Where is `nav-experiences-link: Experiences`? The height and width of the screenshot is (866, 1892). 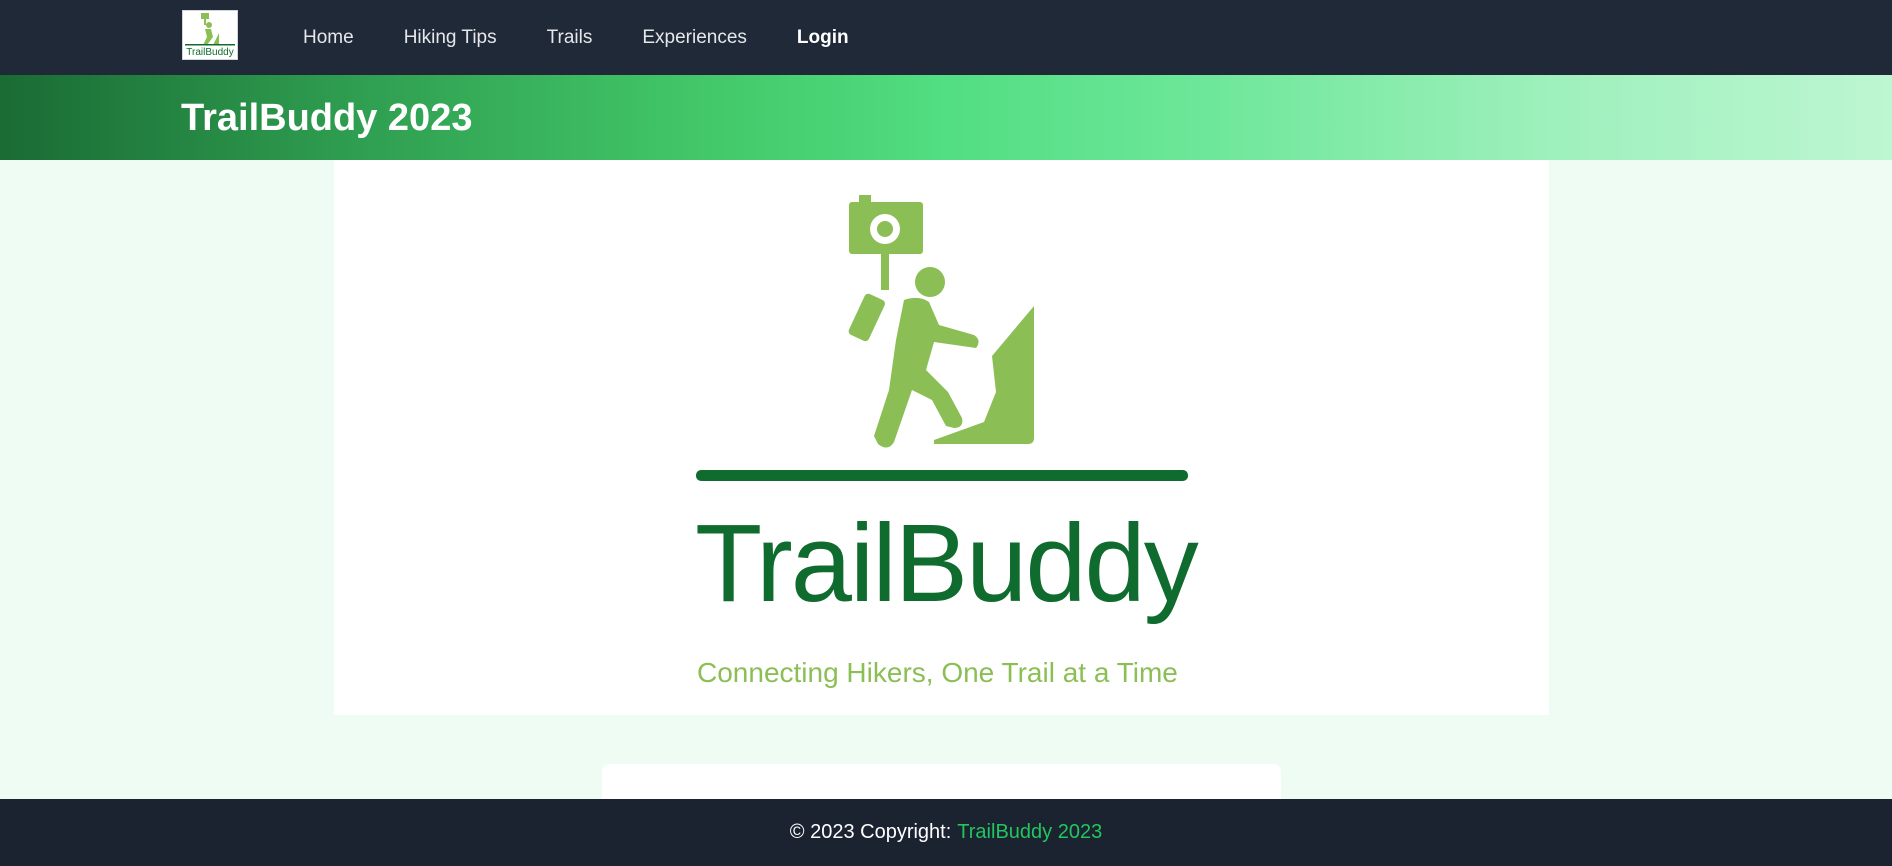
nav-experiences-link: Experiences is located at coordinates (694, 38).